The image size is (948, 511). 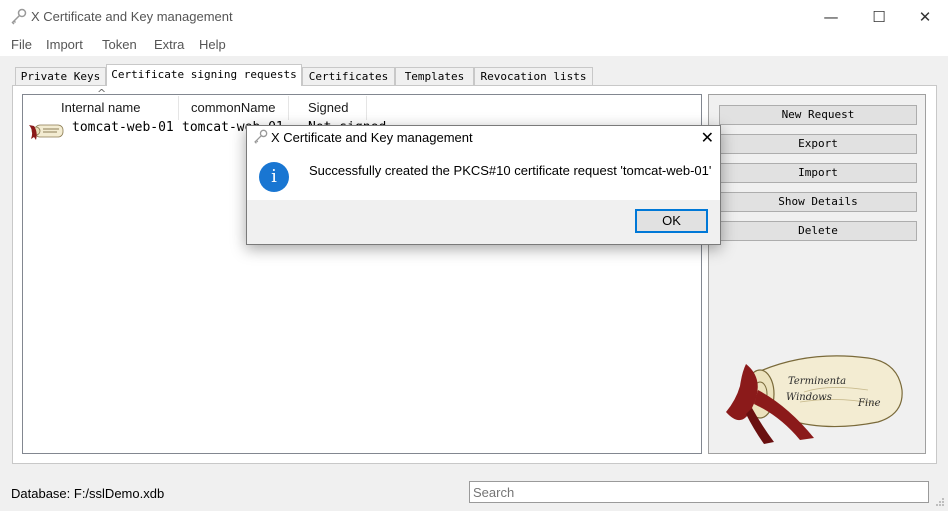 What do you see at coordinates (132, 16) in the screenshot?
I see `window-title: X Certificate and Key management` at bounding box center [132, 16].